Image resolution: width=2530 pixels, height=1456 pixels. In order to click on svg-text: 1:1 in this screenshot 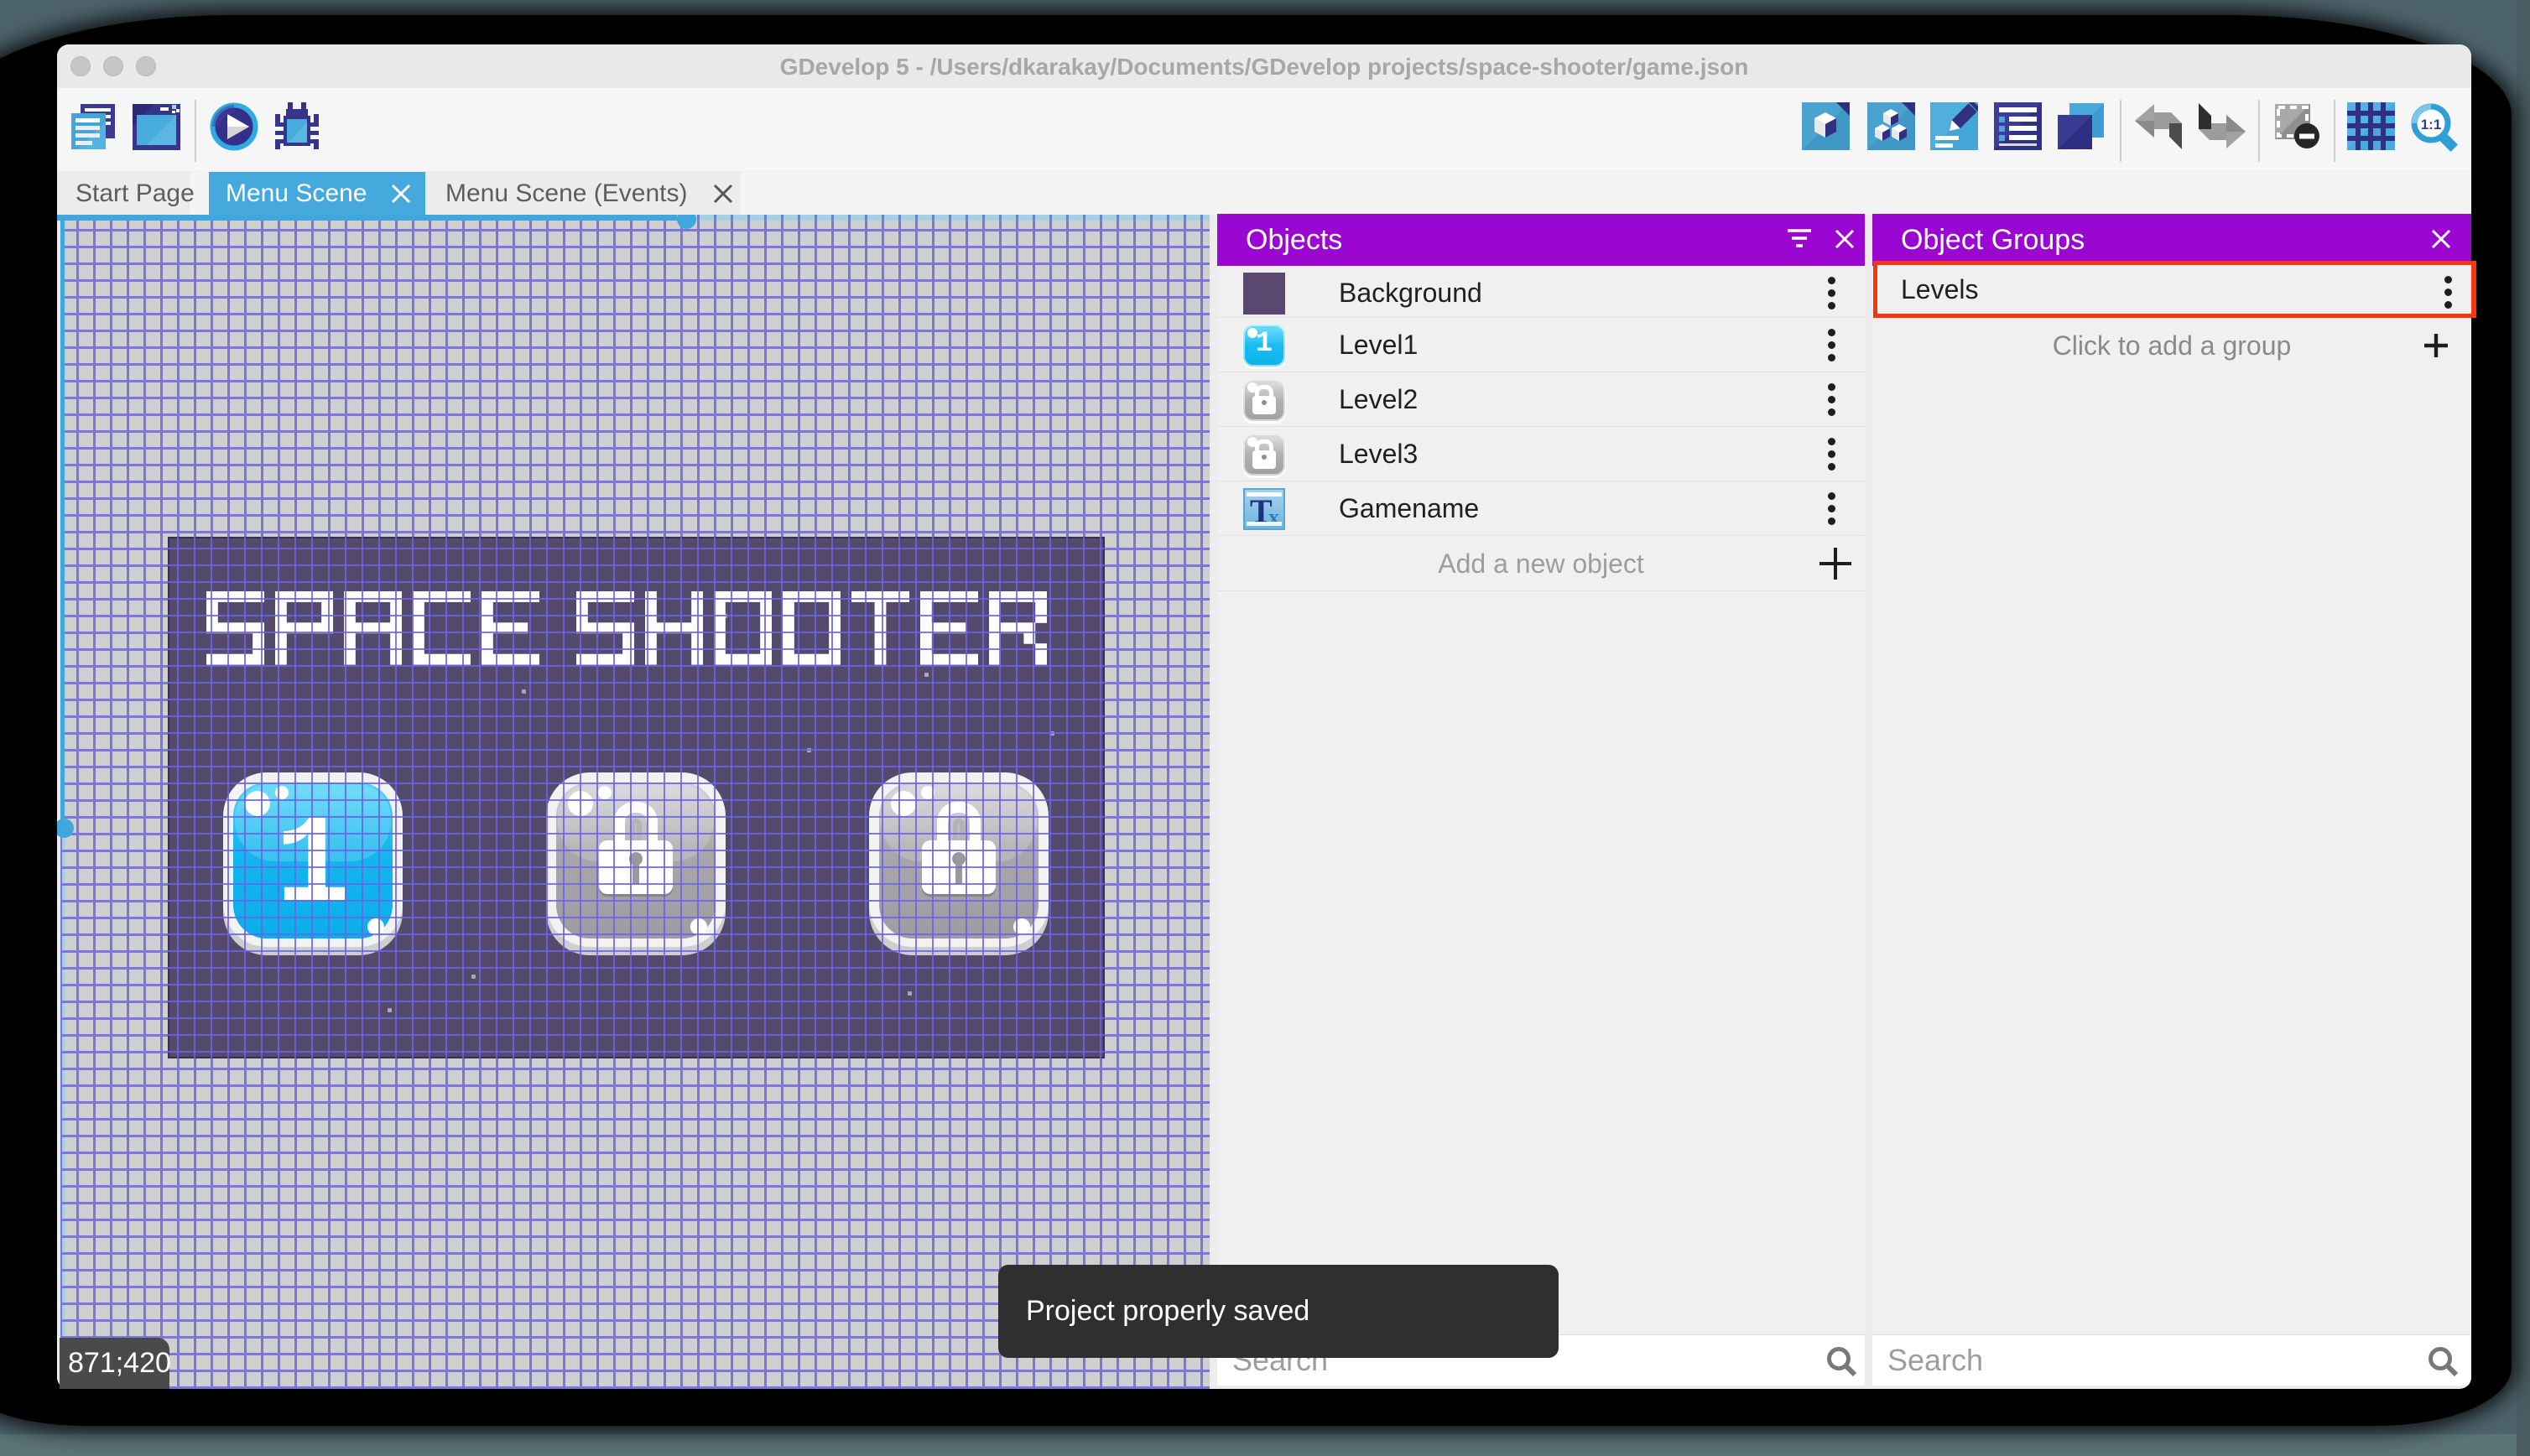, I will do `click(2431, 125)`.